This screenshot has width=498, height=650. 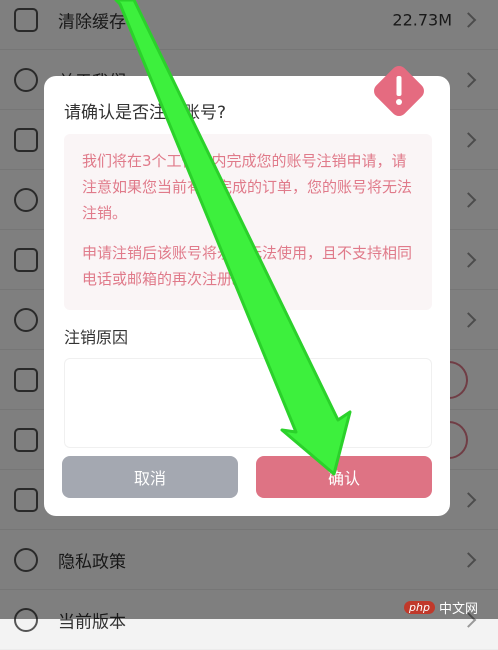 I want to click on watermark-text: 中文网, so click(x=458, y=609).